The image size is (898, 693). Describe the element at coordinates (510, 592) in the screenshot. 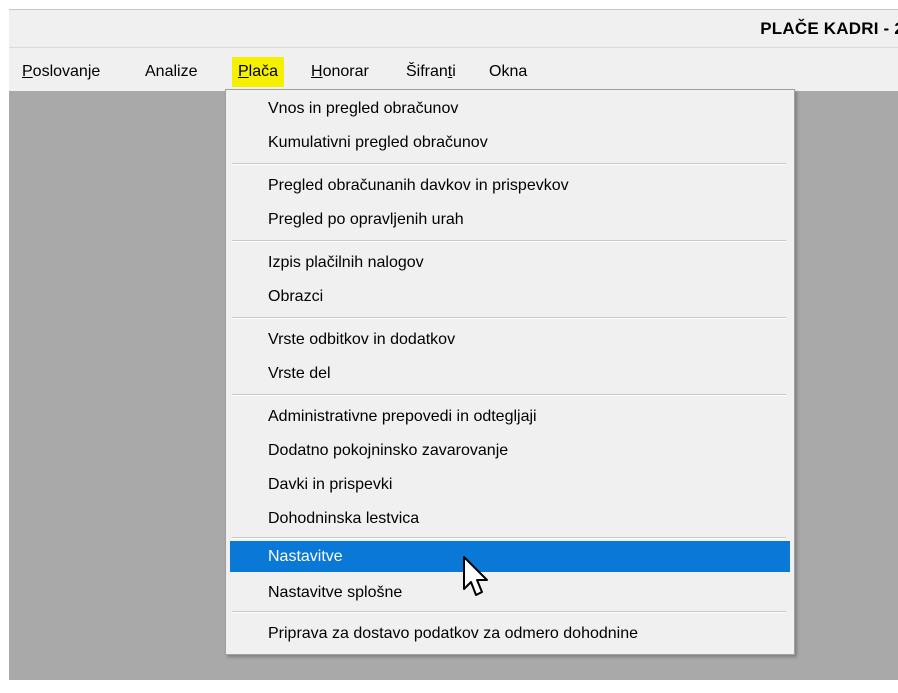

I see `menu-item-nastavitve-splosne: Nastavitve splošne` at that location.